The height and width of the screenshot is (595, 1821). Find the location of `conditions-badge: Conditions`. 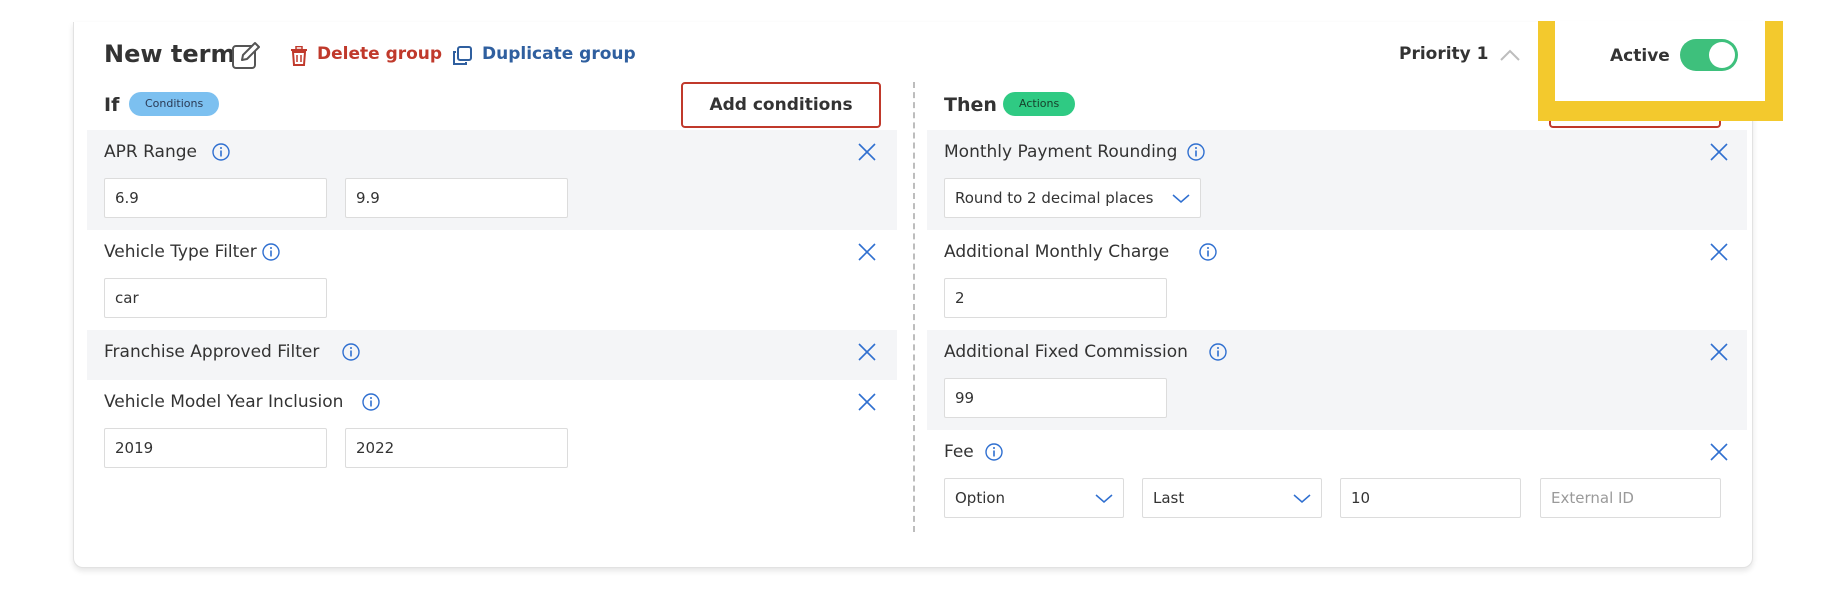

conditions-badge: Conditions is located at coordinates (174, 104).